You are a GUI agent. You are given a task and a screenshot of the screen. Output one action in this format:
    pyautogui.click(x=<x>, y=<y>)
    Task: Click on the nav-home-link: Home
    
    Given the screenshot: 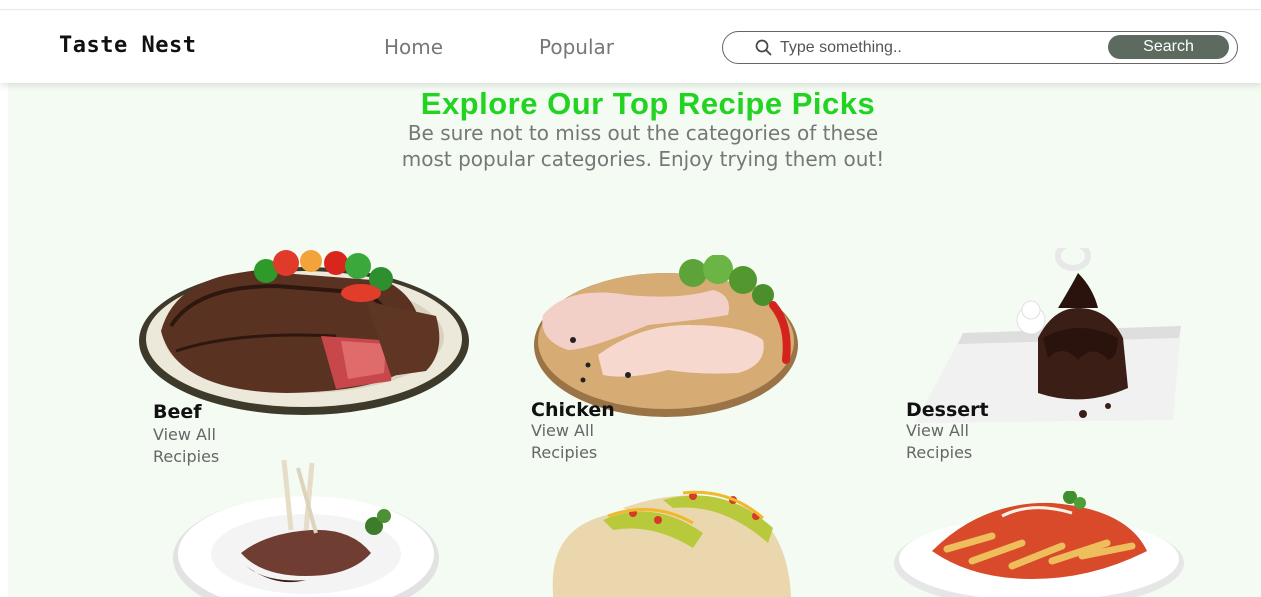 What is the action you would take?
    pyautogui.click(x=413, y=47)
    